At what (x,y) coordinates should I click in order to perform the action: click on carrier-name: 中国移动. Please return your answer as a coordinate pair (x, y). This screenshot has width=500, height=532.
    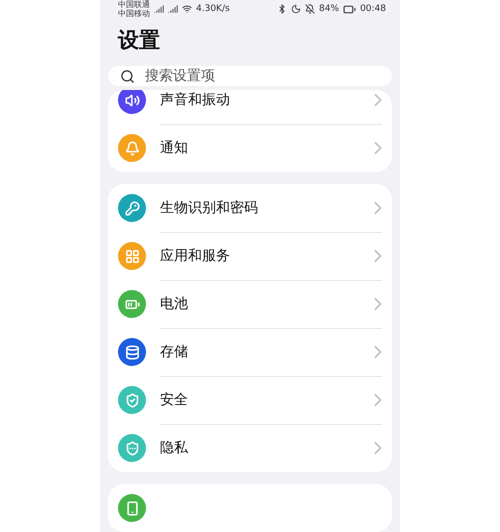
    Looking at the image, I should click on (134, 13).